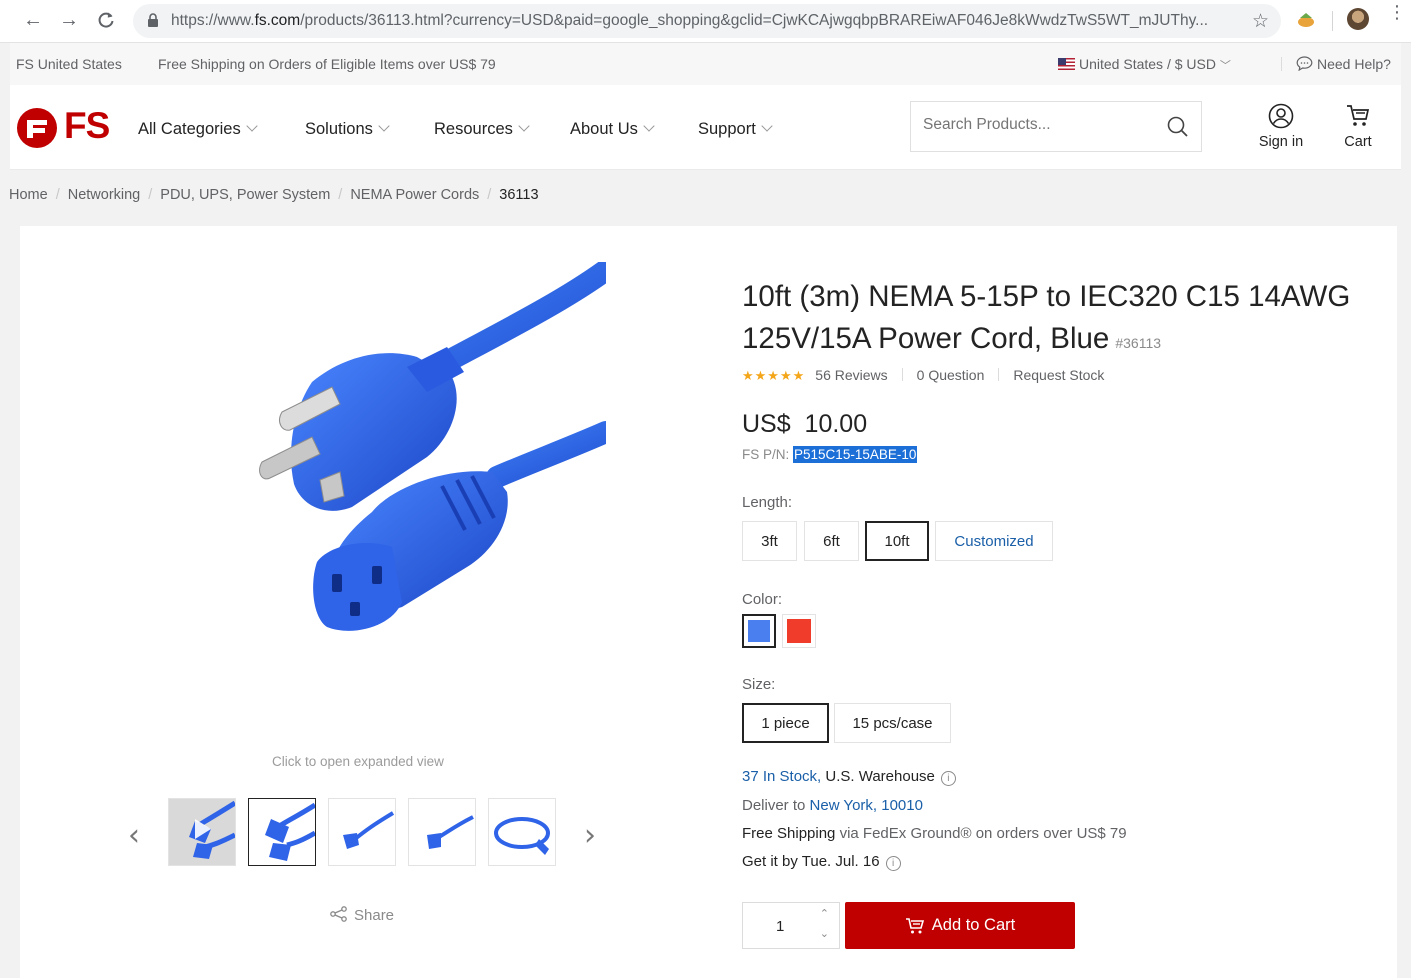  What do you see at coordinates (419, 474) in the screenshot?
I see `product-image` at bounding box center [419, 474].